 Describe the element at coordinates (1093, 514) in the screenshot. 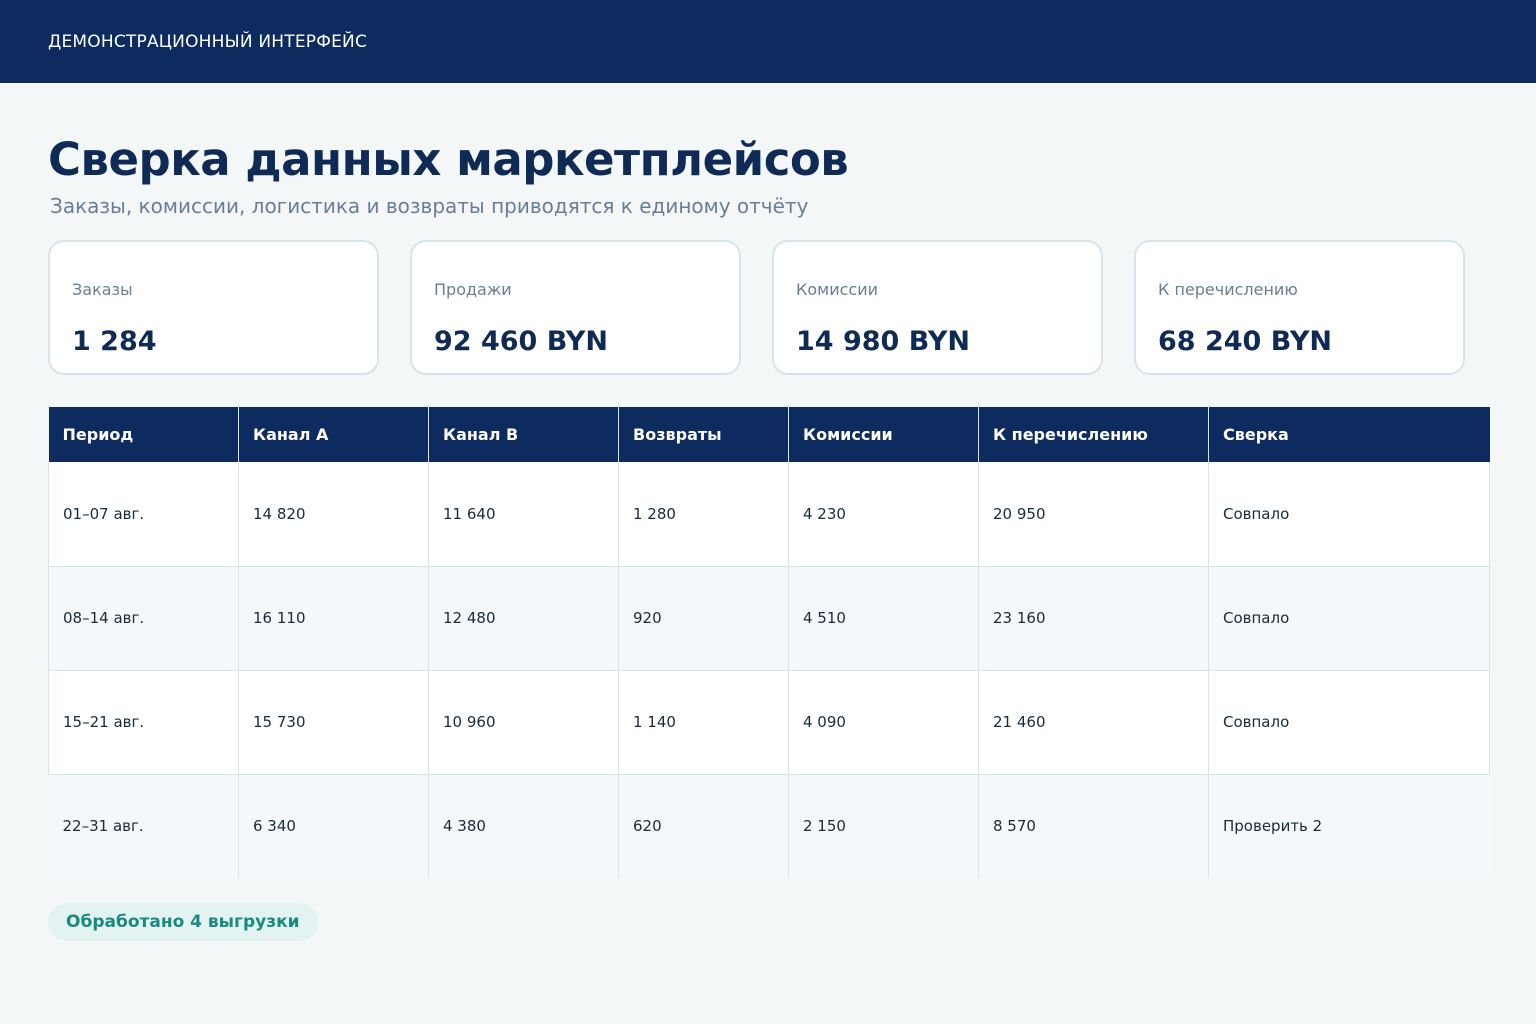

I see `cell-payout: 20 950` at that location.